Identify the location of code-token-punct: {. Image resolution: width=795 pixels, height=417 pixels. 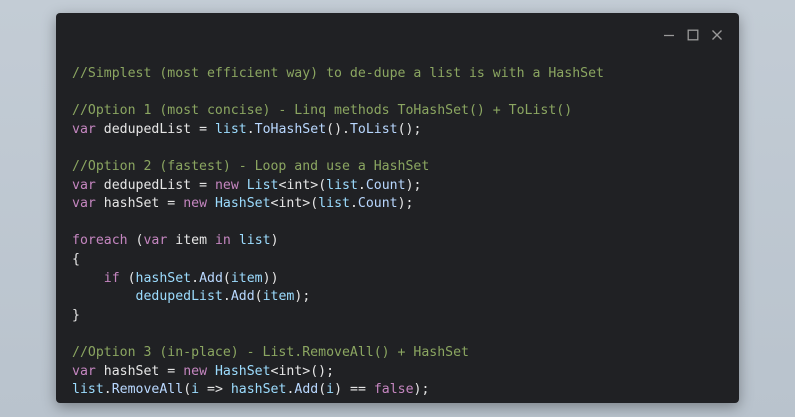
(76, 259).